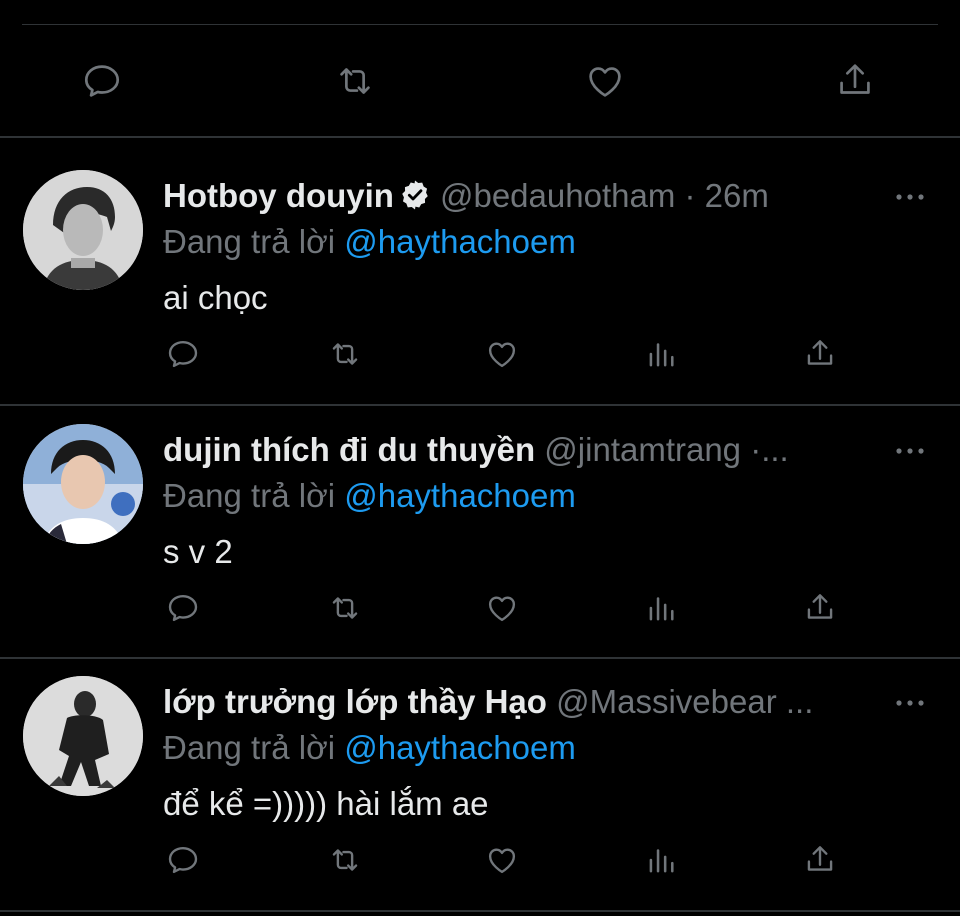  Describe the element at coordinates (480, 24) in the screenshot. I see `top-divider` at that location.